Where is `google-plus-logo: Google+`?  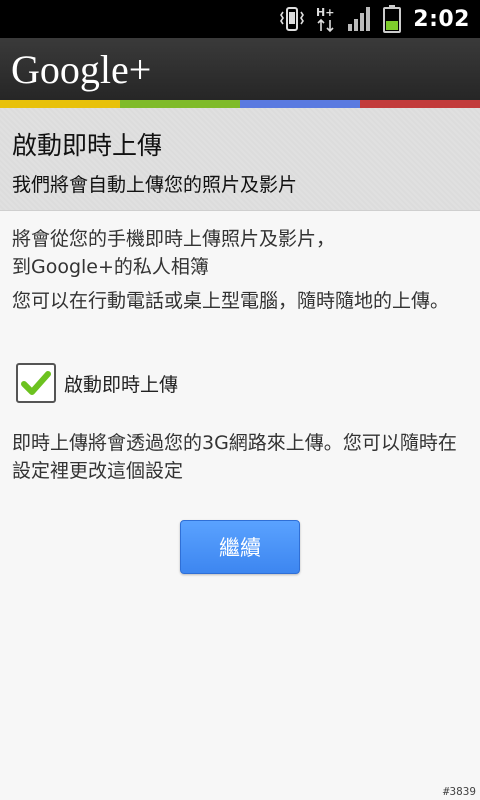
google-plus-logo: Google+ is located at coordinates (81, 69).